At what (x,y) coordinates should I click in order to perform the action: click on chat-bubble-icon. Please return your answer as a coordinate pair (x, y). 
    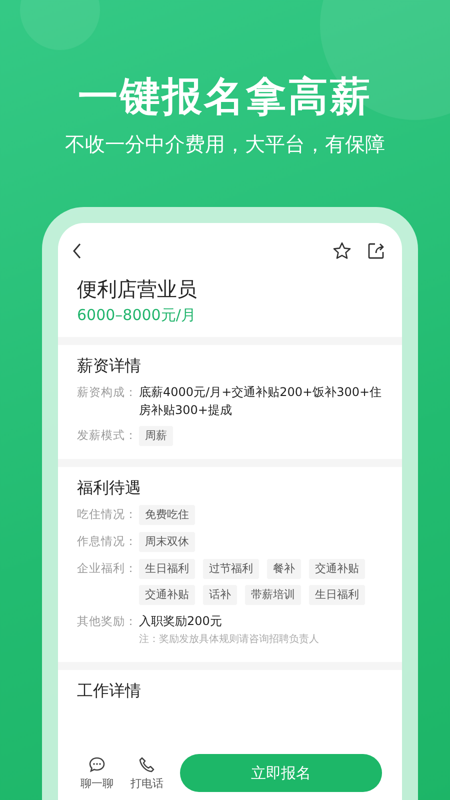
    Looking at the image, I should click on (97, 765).